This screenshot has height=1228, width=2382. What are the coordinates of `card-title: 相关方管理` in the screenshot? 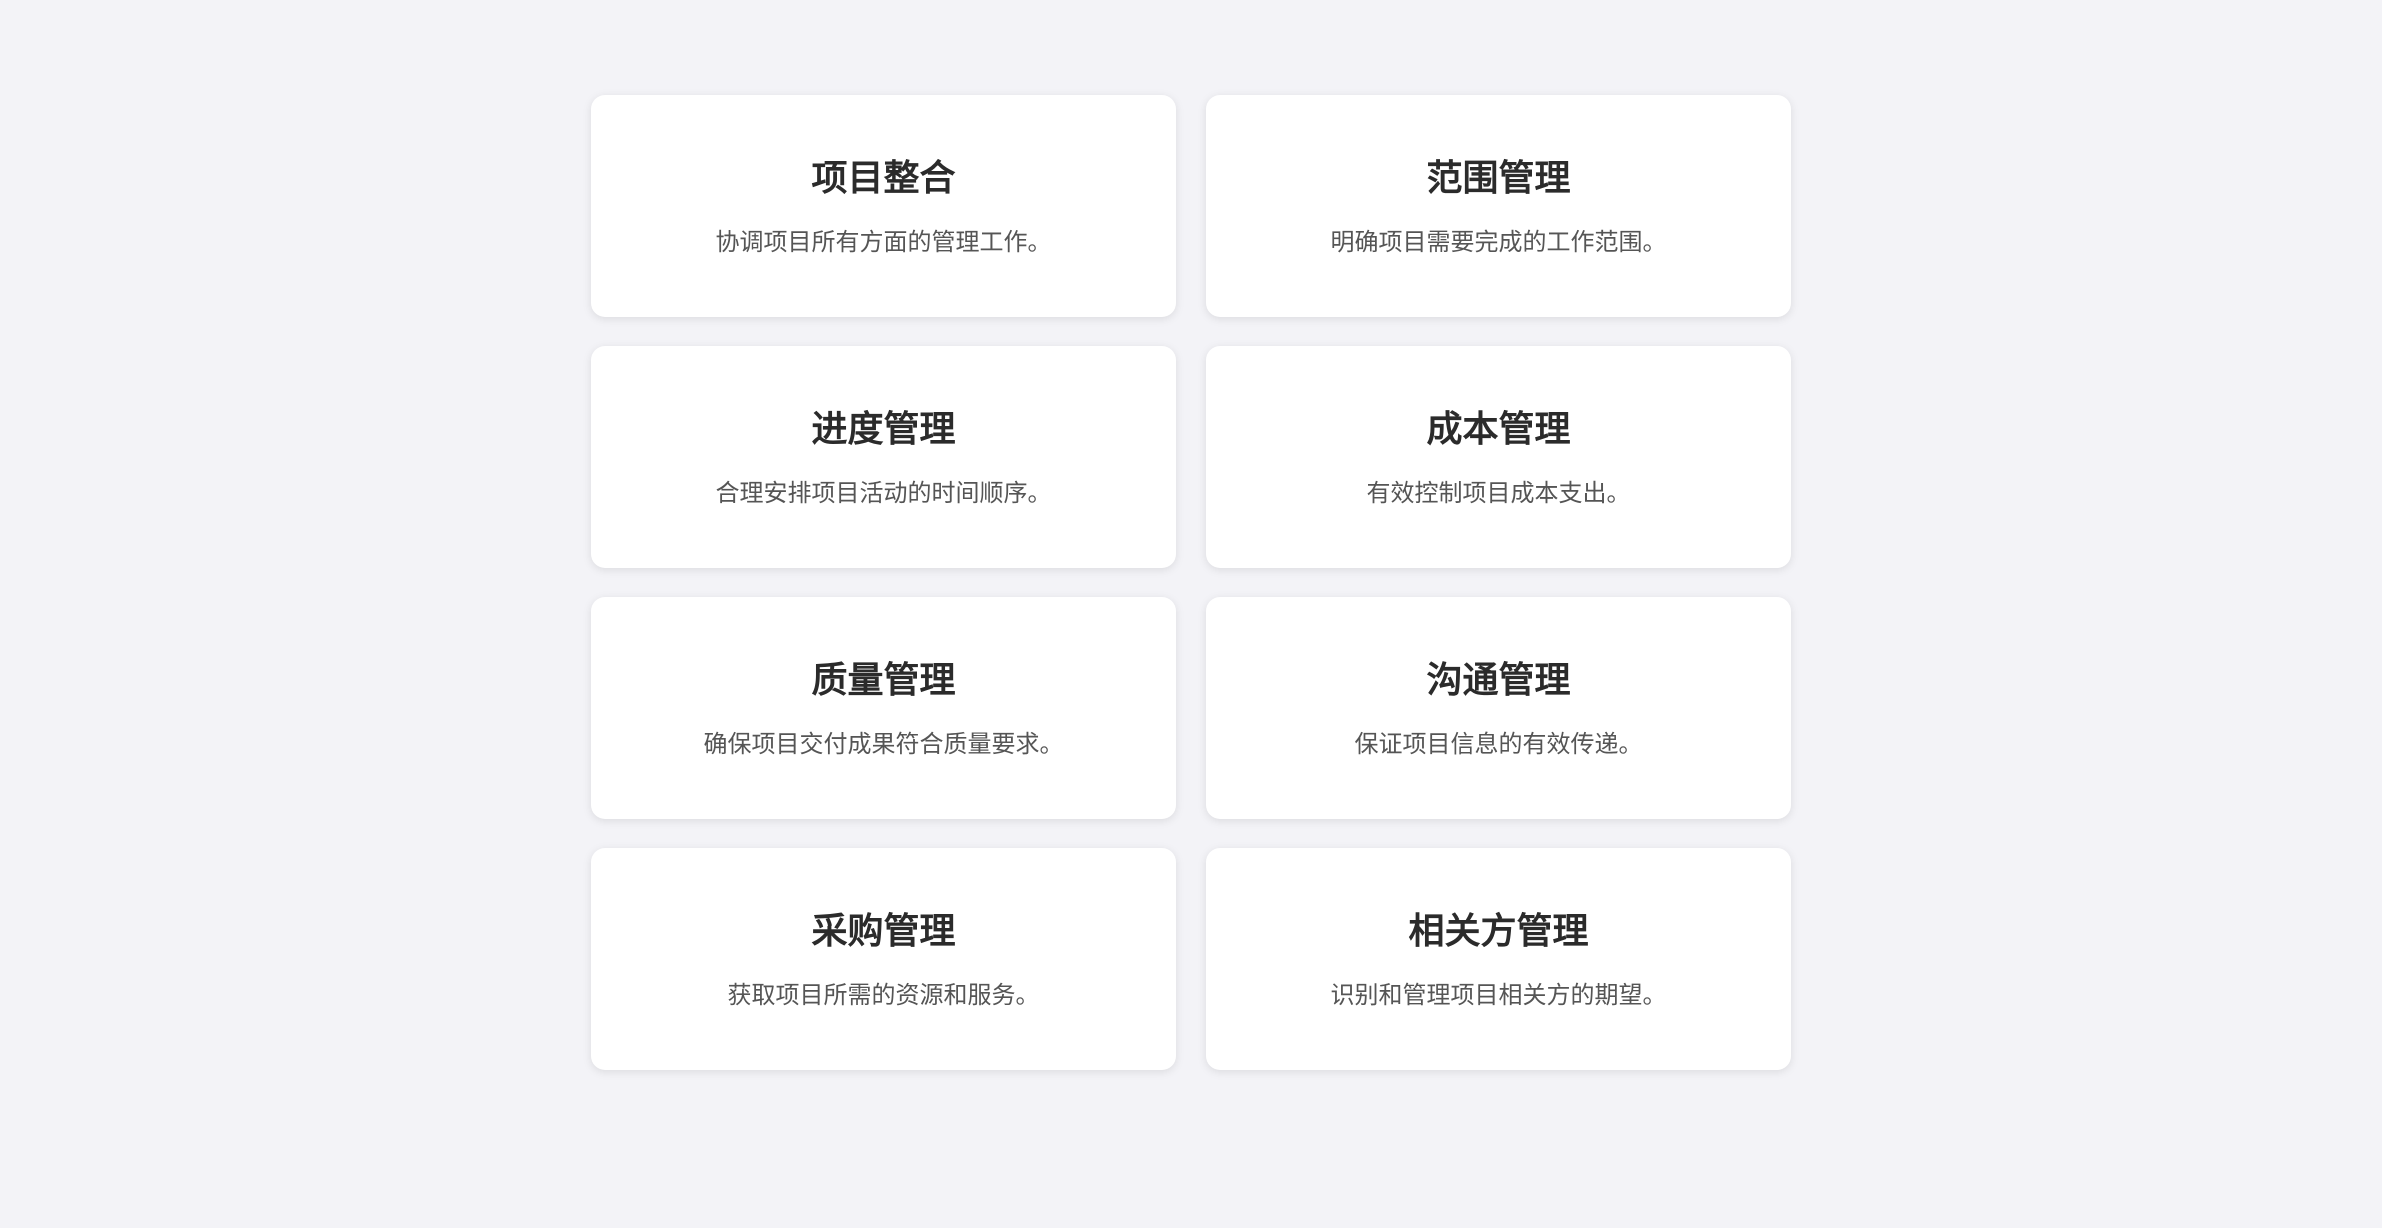 It's located at (1498, 931).